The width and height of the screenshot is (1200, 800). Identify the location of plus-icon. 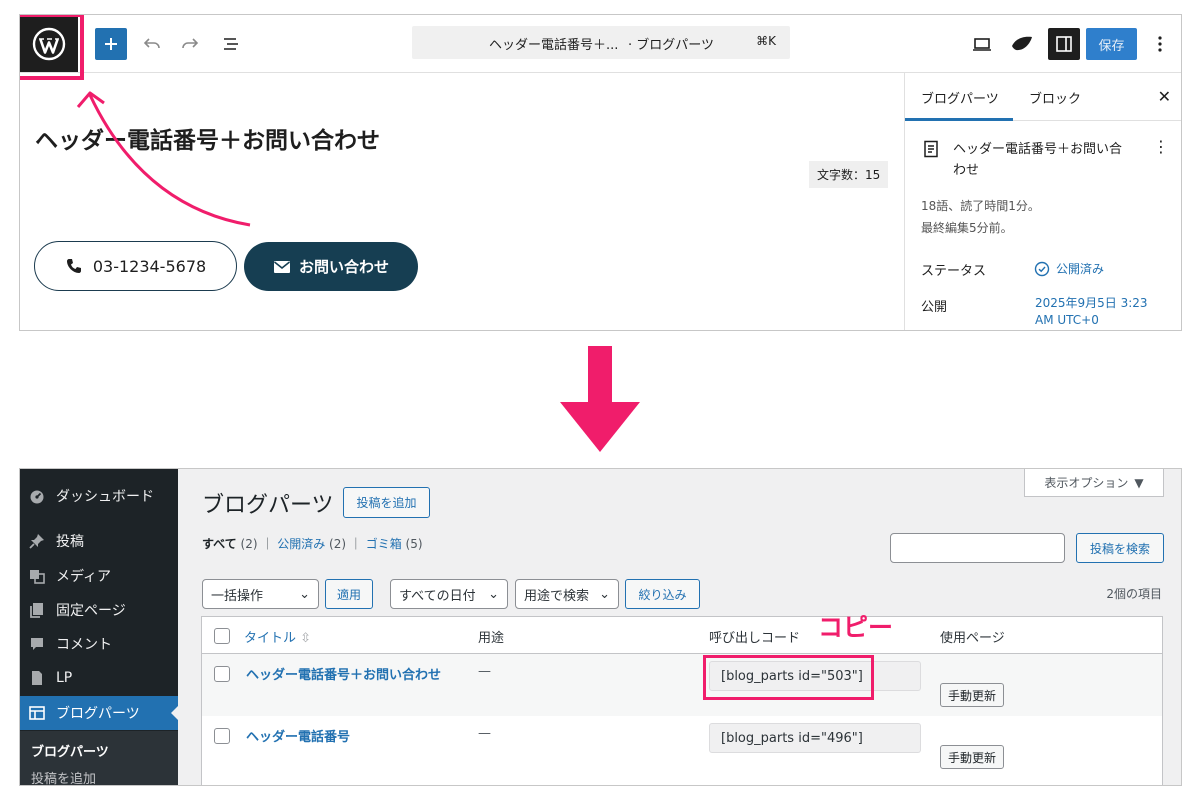
(111, 44).